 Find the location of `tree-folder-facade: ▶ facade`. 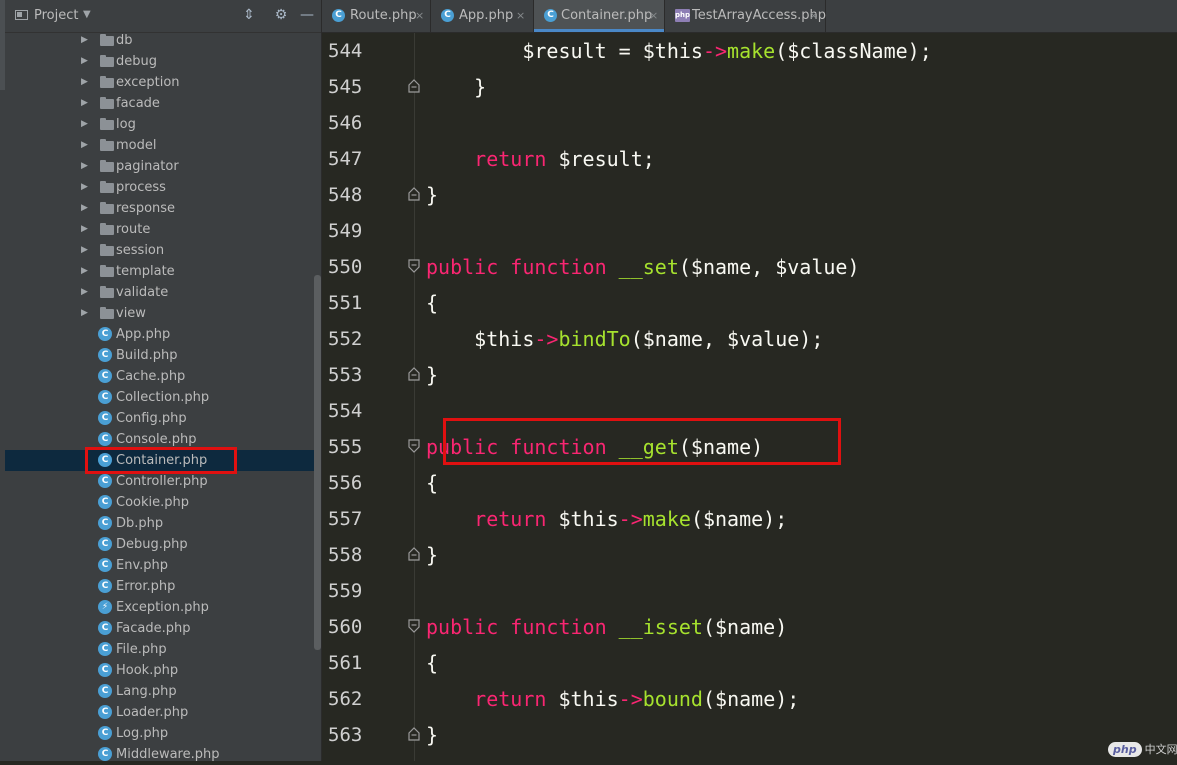

tree-folder-facade: ▶ facade is located at coordinates (163, 103).